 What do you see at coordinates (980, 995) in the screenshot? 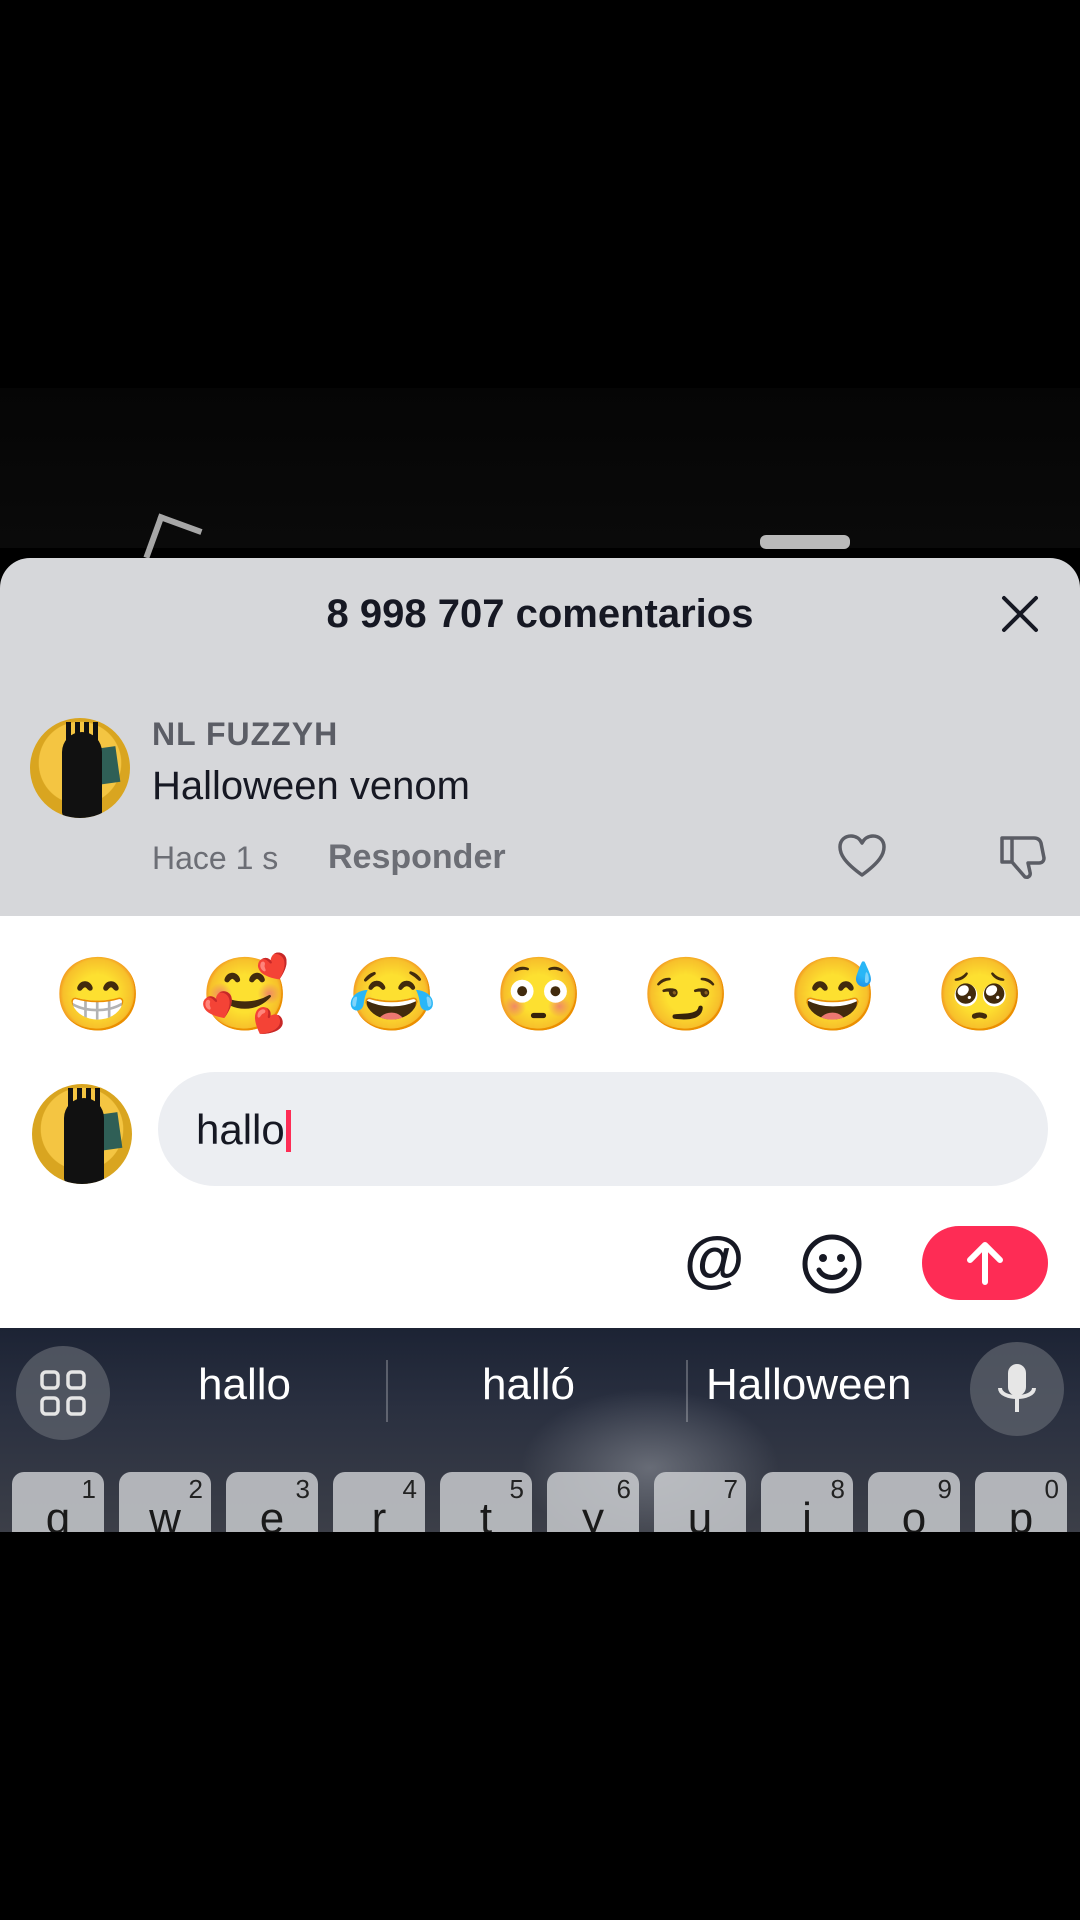
I see `emoji-pleading: 🥺` at bounding box center [980, 995].